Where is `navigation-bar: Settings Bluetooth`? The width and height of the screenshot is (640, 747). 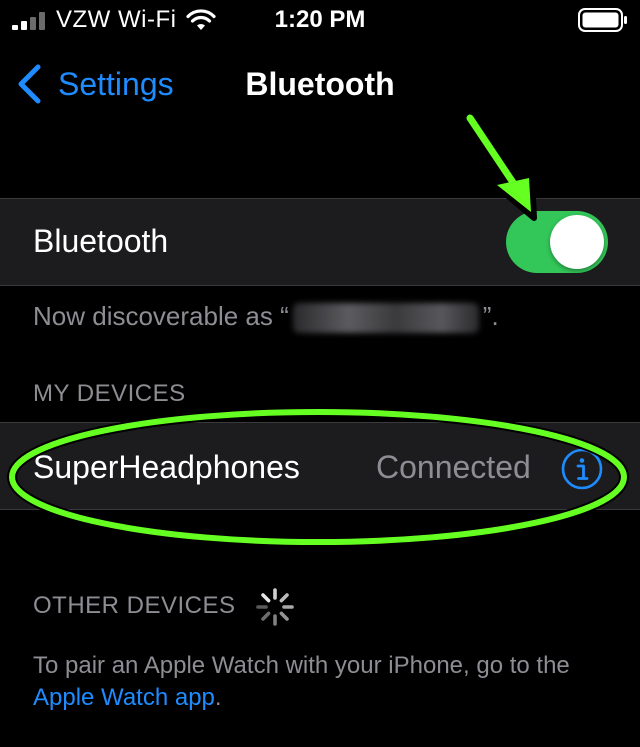
navigation-bar: Settings Bluetooth is located at coordinates (320, 84).